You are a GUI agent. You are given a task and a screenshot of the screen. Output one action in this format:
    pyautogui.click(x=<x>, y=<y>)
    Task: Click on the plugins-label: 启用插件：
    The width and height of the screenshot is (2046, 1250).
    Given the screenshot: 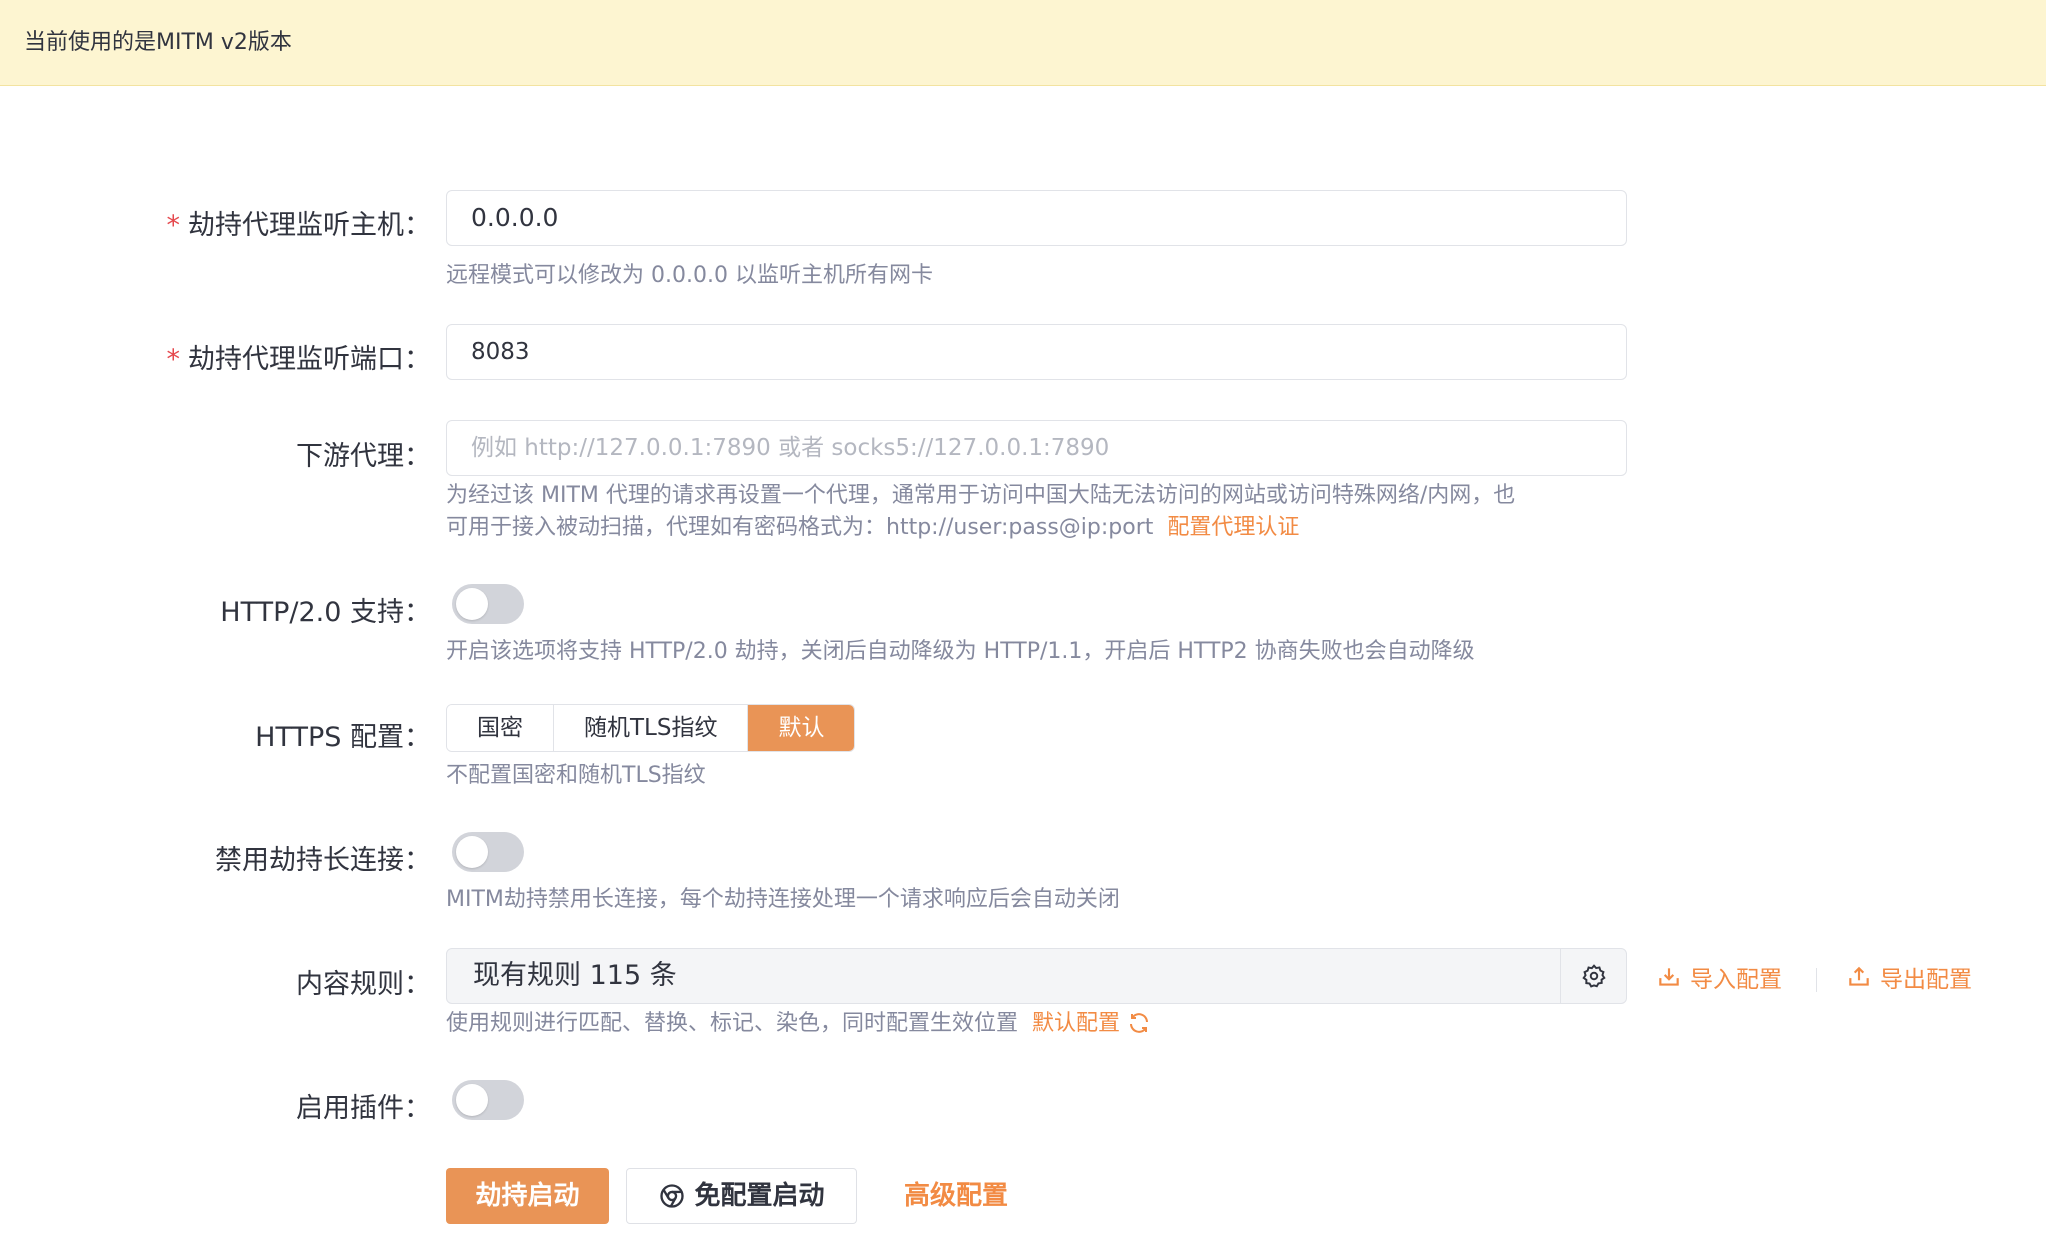 What is the action you would take?
    pyautogui.click(x=363, y=1108)
    